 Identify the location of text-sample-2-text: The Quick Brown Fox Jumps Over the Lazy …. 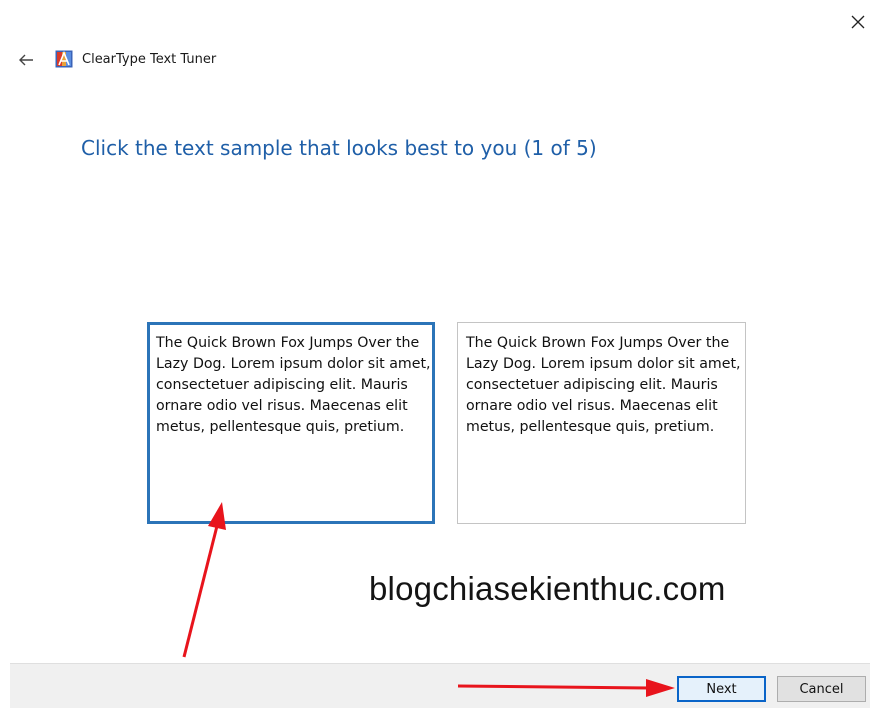
(603, 385).